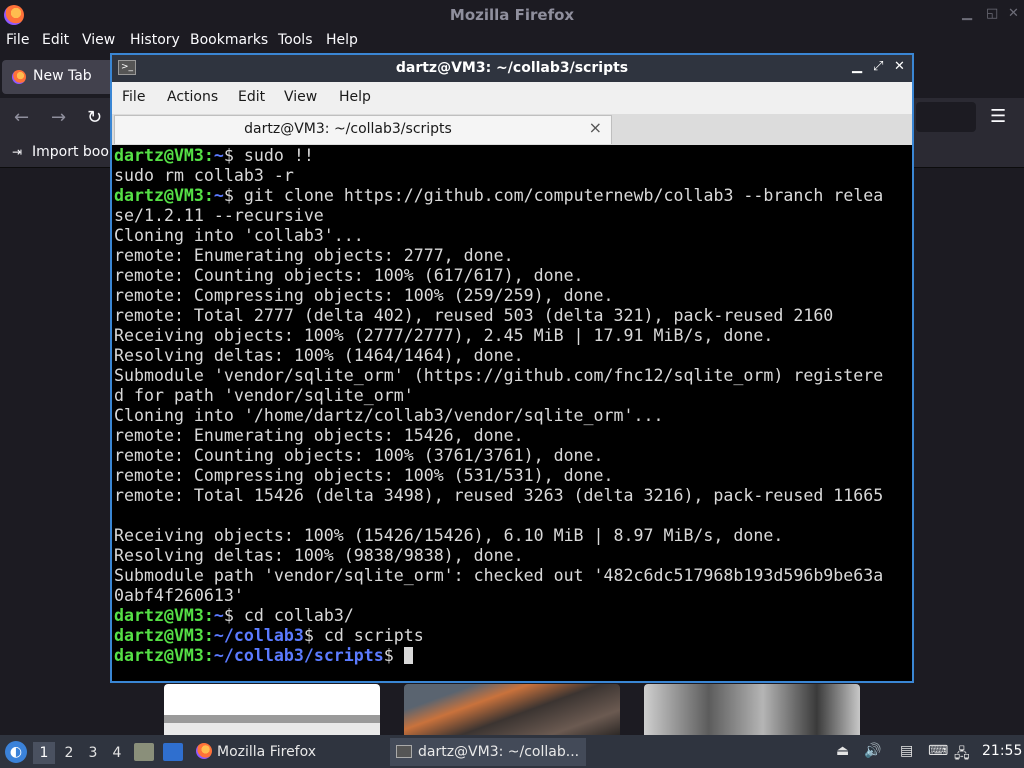 This screenshot has width=1024, height=768. What do you see at coordinates (173, 752) in the screenshot?
I see `show-desktop-icon` at bounding box center [173, 752].